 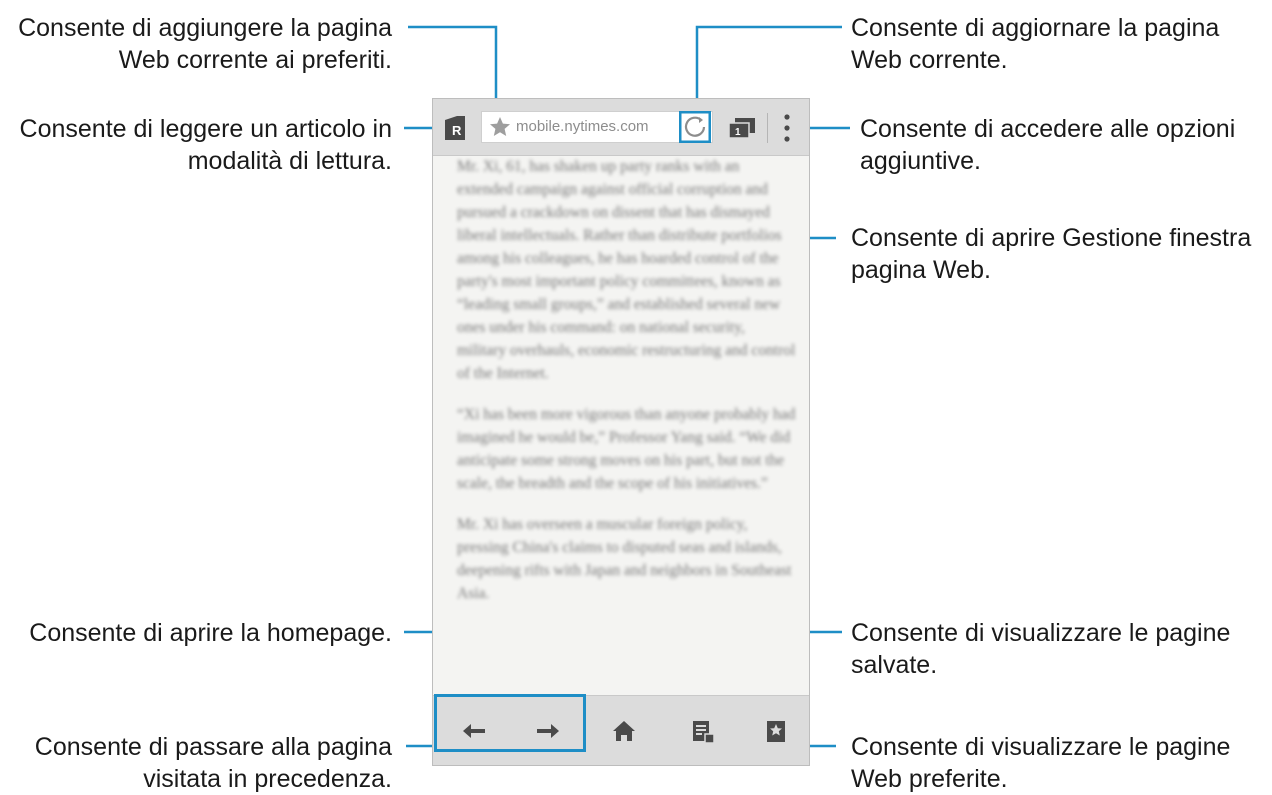 What do you see at coordinates (776, 731) in the screenshot?
I see `bookmarks-icon` at bounding box center [776, 731].